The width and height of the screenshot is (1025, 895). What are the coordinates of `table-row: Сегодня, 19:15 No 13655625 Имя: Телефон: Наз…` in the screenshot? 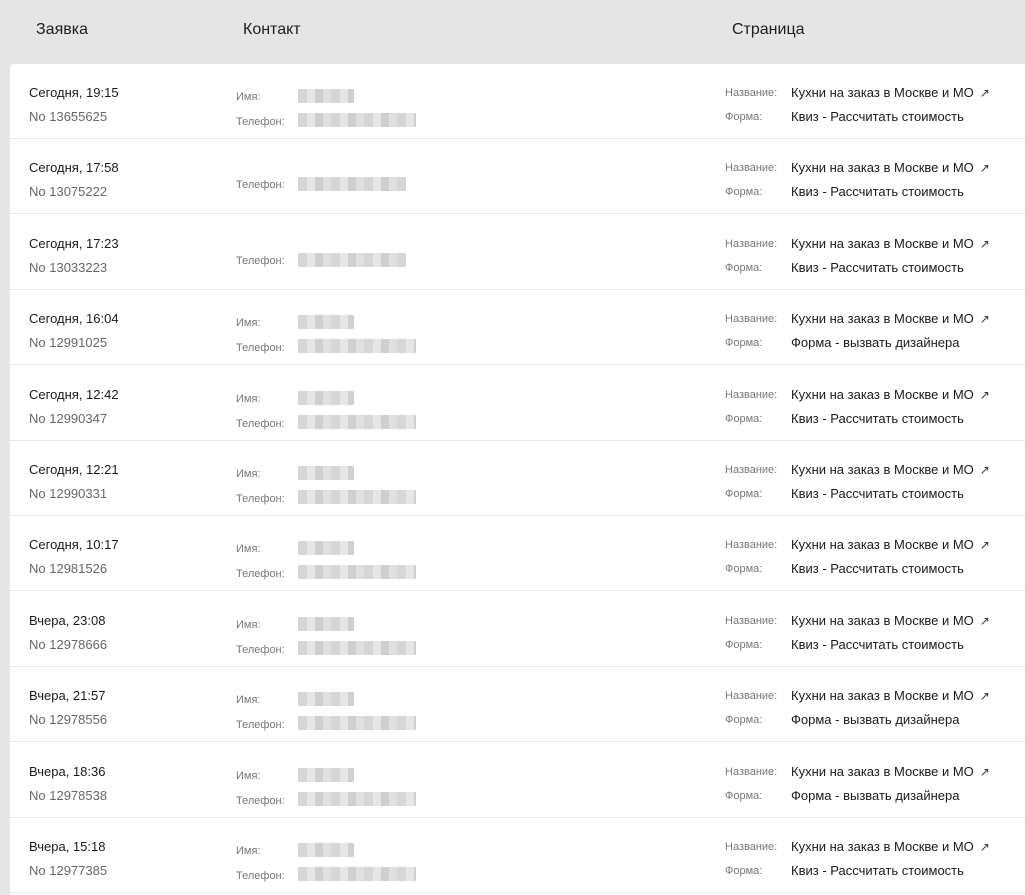 It's located at (517, 101).